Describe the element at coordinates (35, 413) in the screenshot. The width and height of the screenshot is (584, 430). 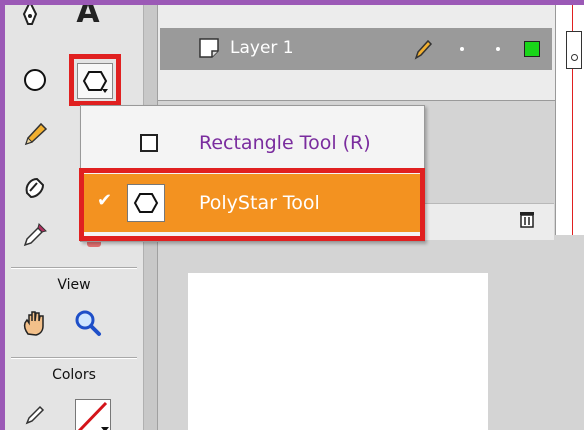
I see `stroke-color-pencil-icon` at that location.